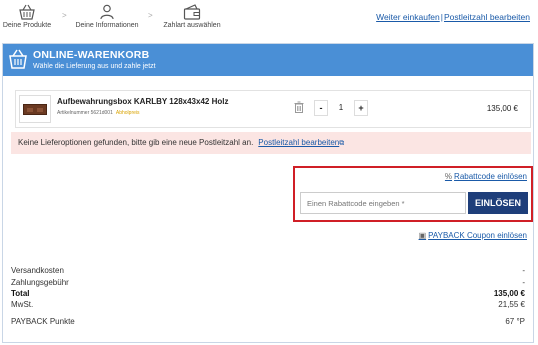  Describe the element at coordinates (127, 113) in the screenshot. I see `price-tag: Abholpreis` at that location.